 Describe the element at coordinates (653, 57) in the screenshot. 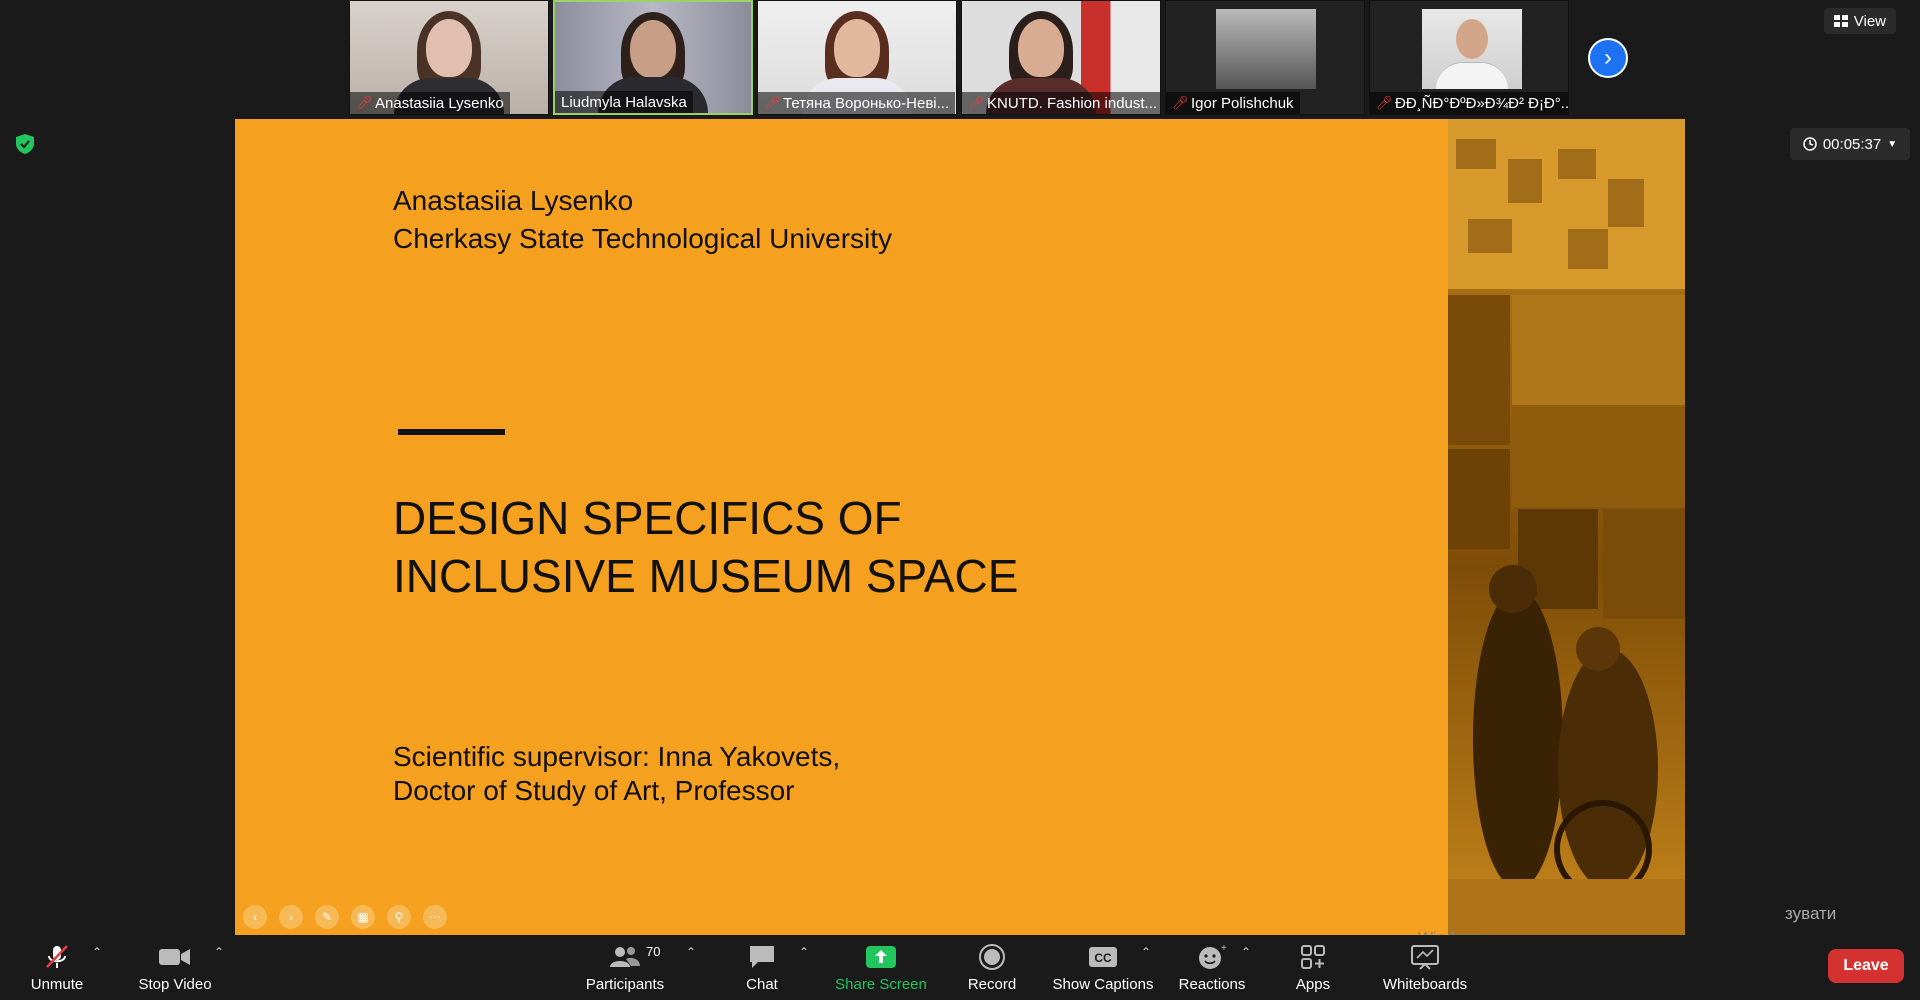

I see `participant-tile: Liudmyla Halavska` at that location.